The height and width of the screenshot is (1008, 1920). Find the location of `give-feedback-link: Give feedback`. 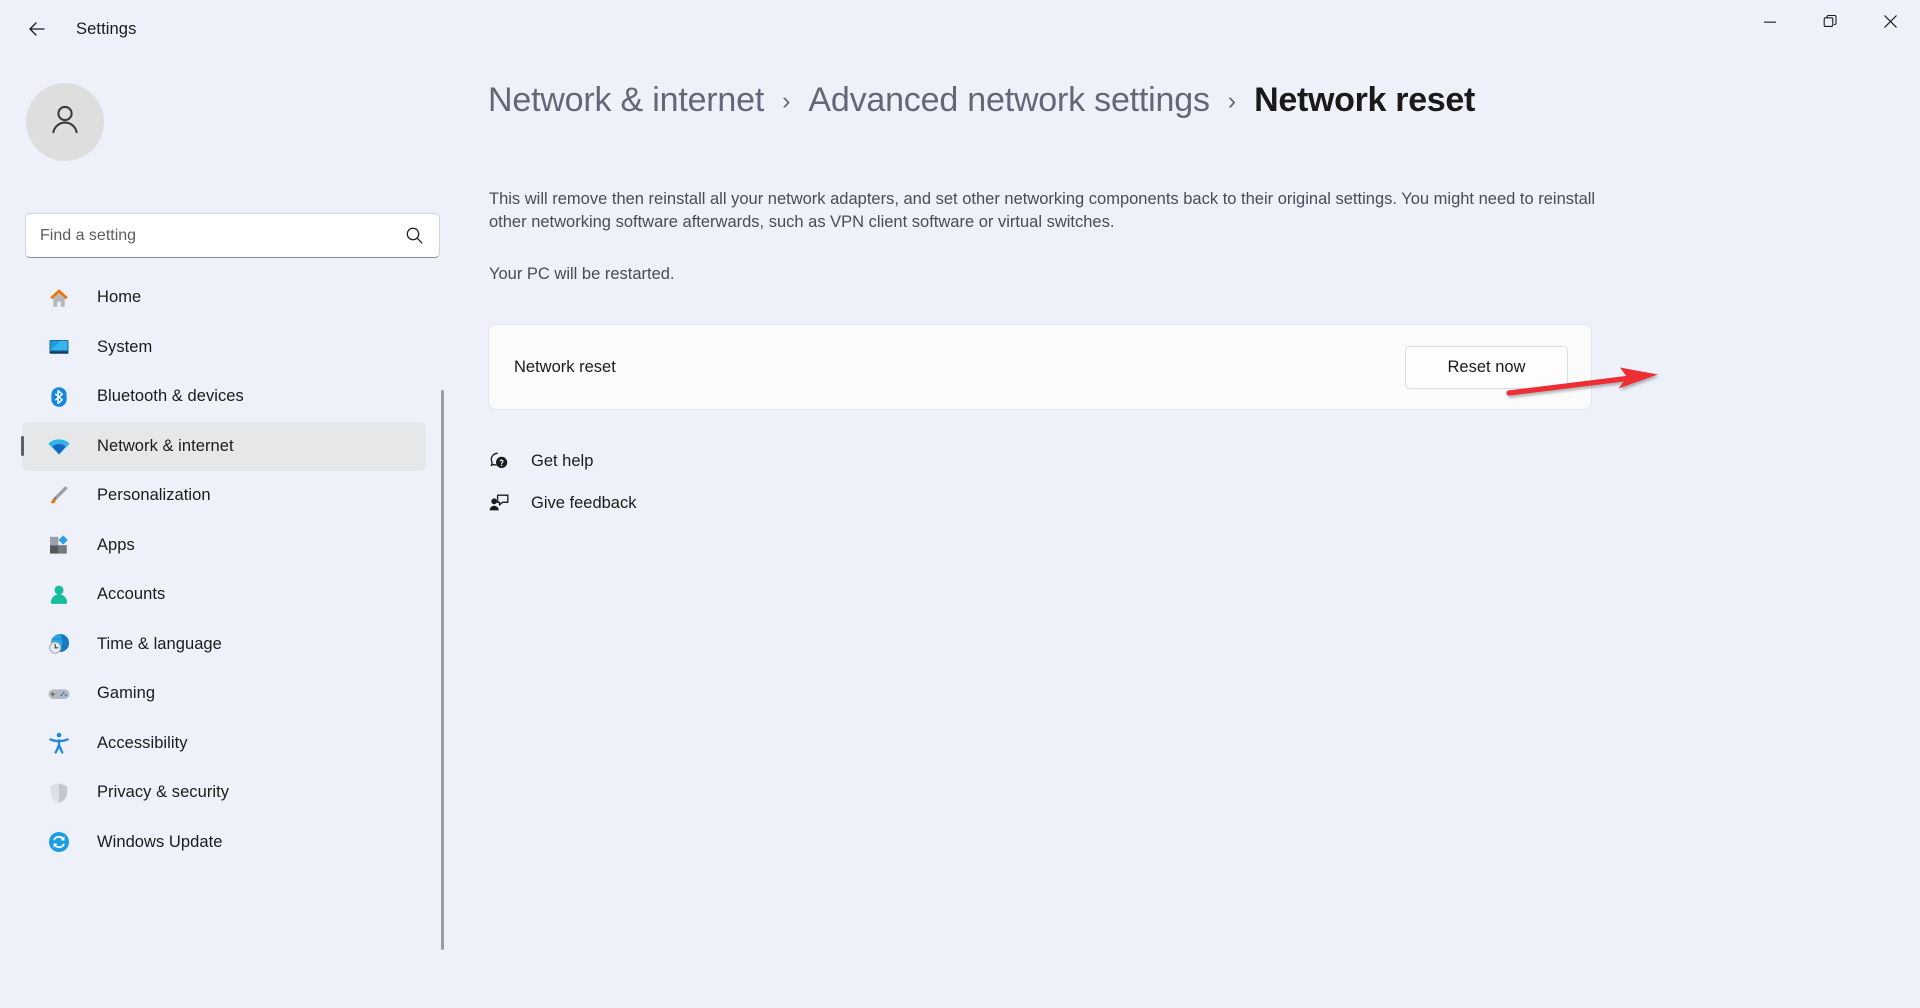

give-feedback-link: Give feedback is located at coordinates (608, 503).